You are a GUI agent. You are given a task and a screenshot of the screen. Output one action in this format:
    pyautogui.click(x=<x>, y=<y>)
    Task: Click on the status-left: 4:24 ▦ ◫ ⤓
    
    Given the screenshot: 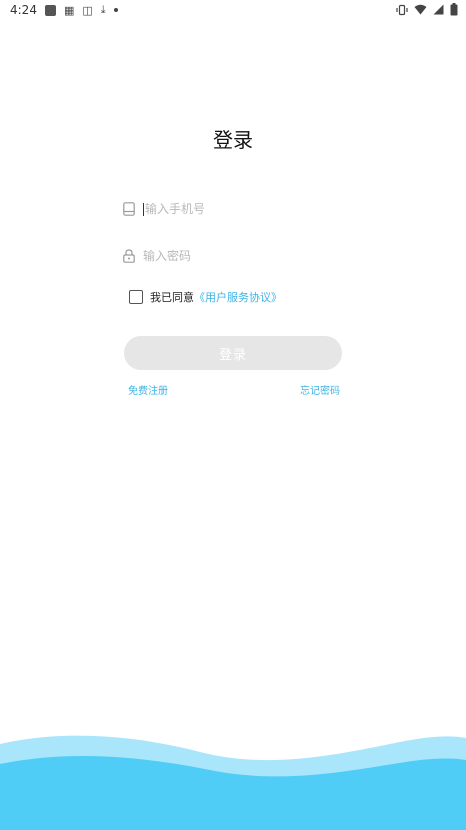 What is the action you would take?
    pyautogui.click(x=64, y=10)
    